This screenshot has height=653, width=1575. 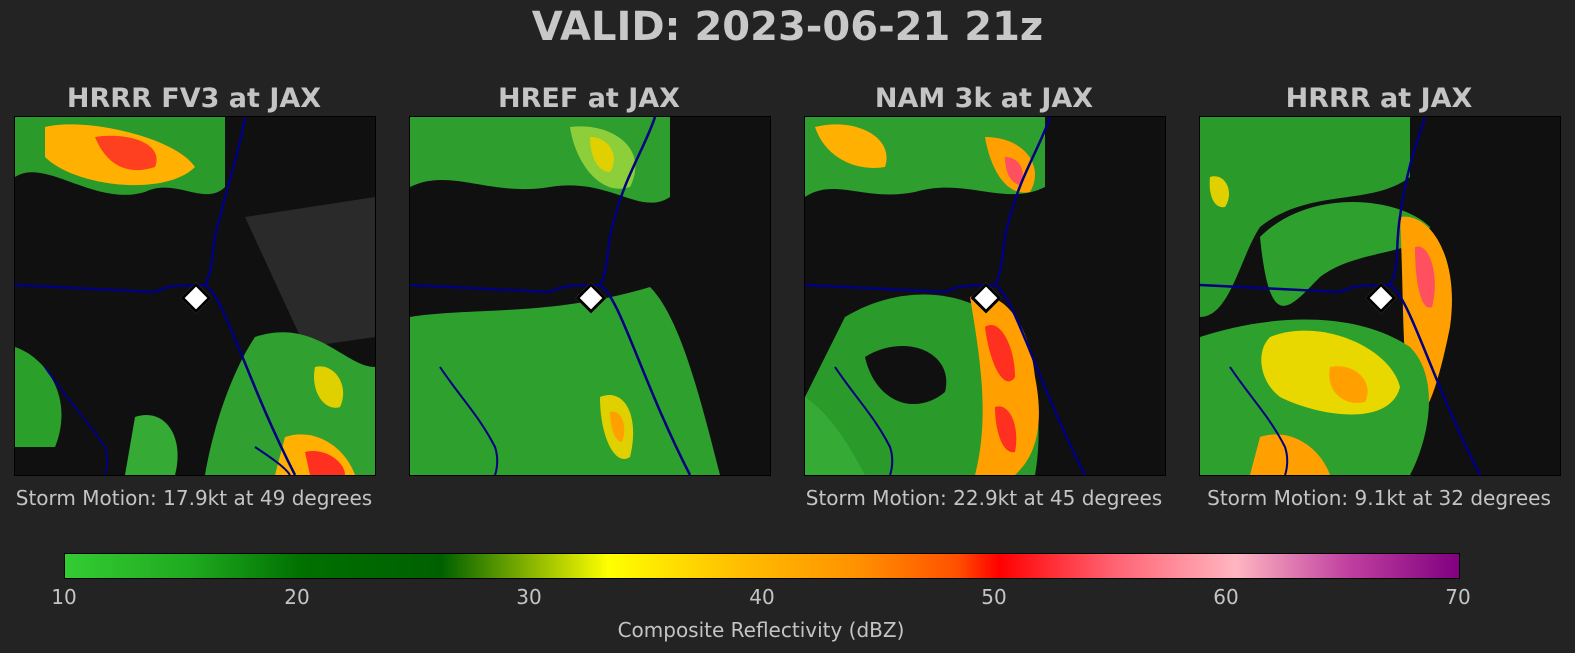 I want to click on storm-motion-label: Storm Motion: 22.9kt at 45 degrees, so click(x=984, y=498).